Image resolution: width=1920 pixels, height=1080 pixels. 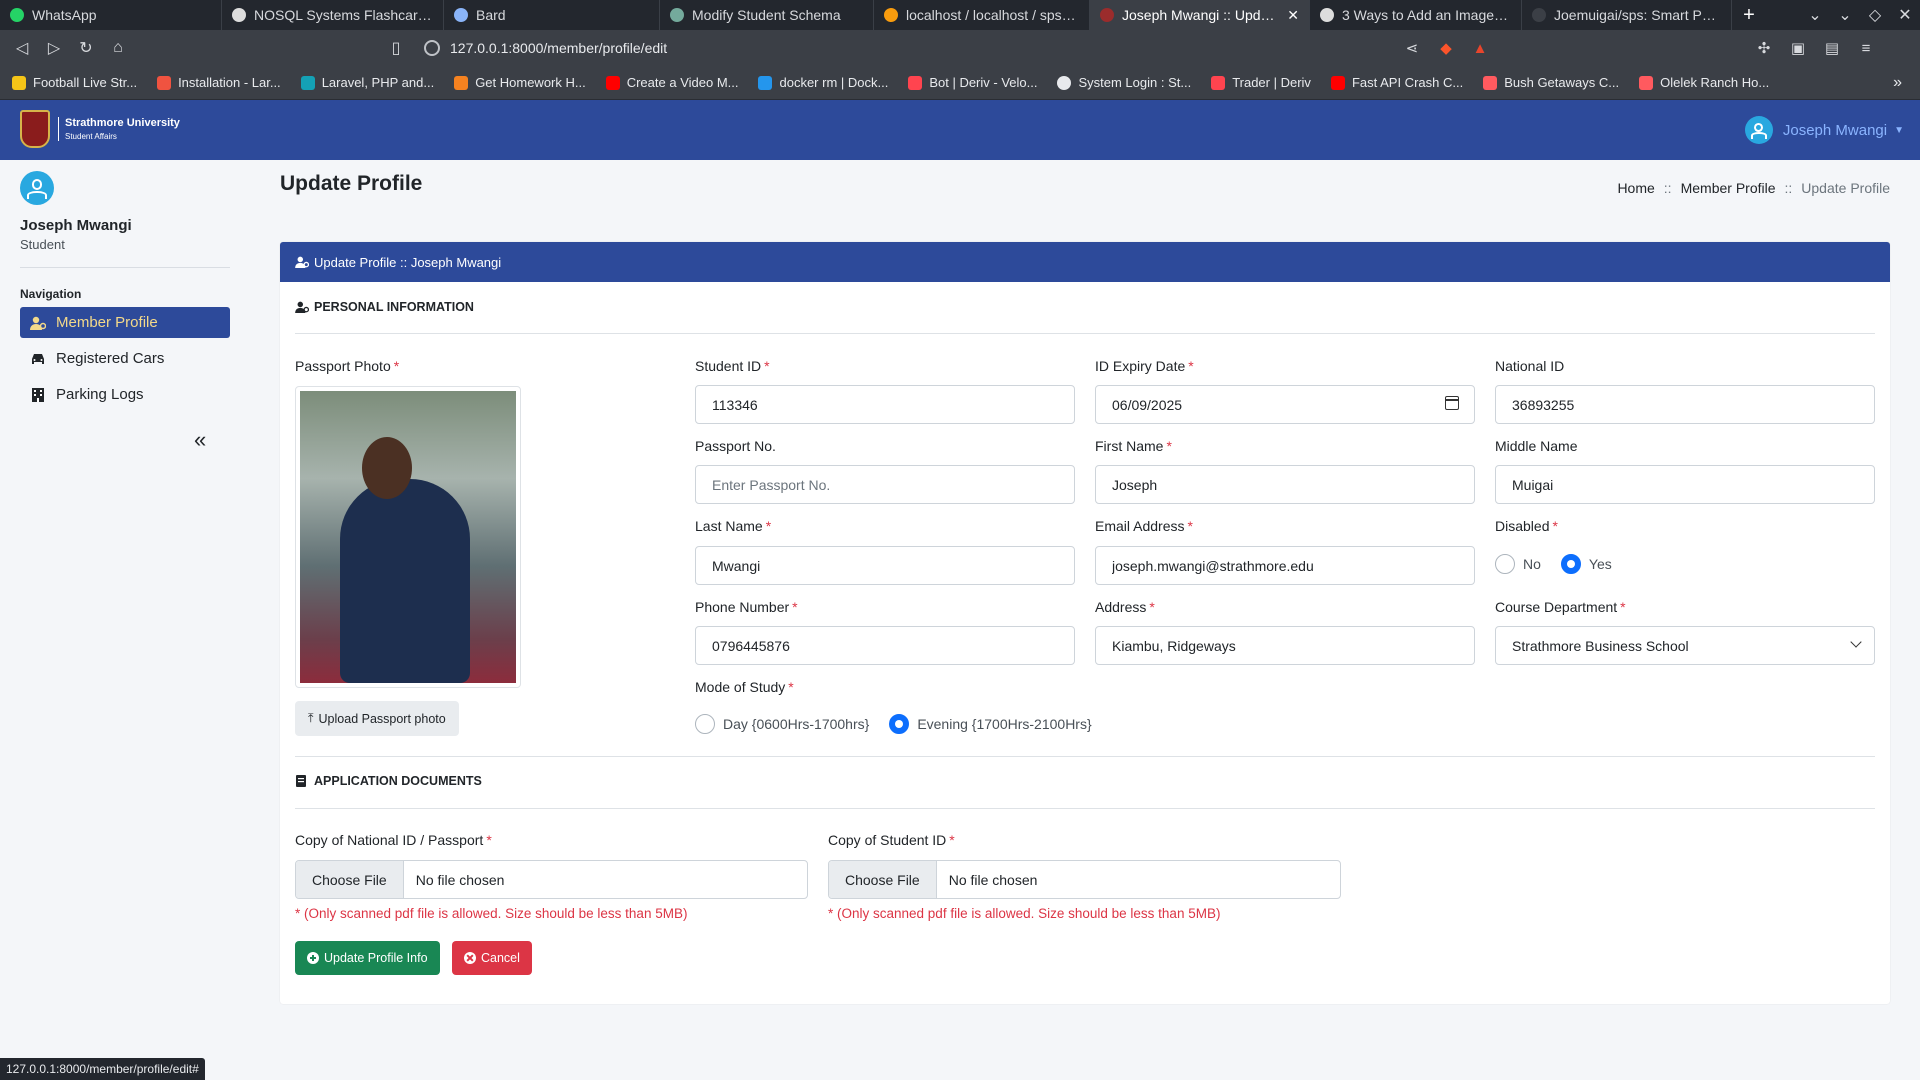 I want to click on collapse-sidebar-icon: «, so click(x=200, y=440).